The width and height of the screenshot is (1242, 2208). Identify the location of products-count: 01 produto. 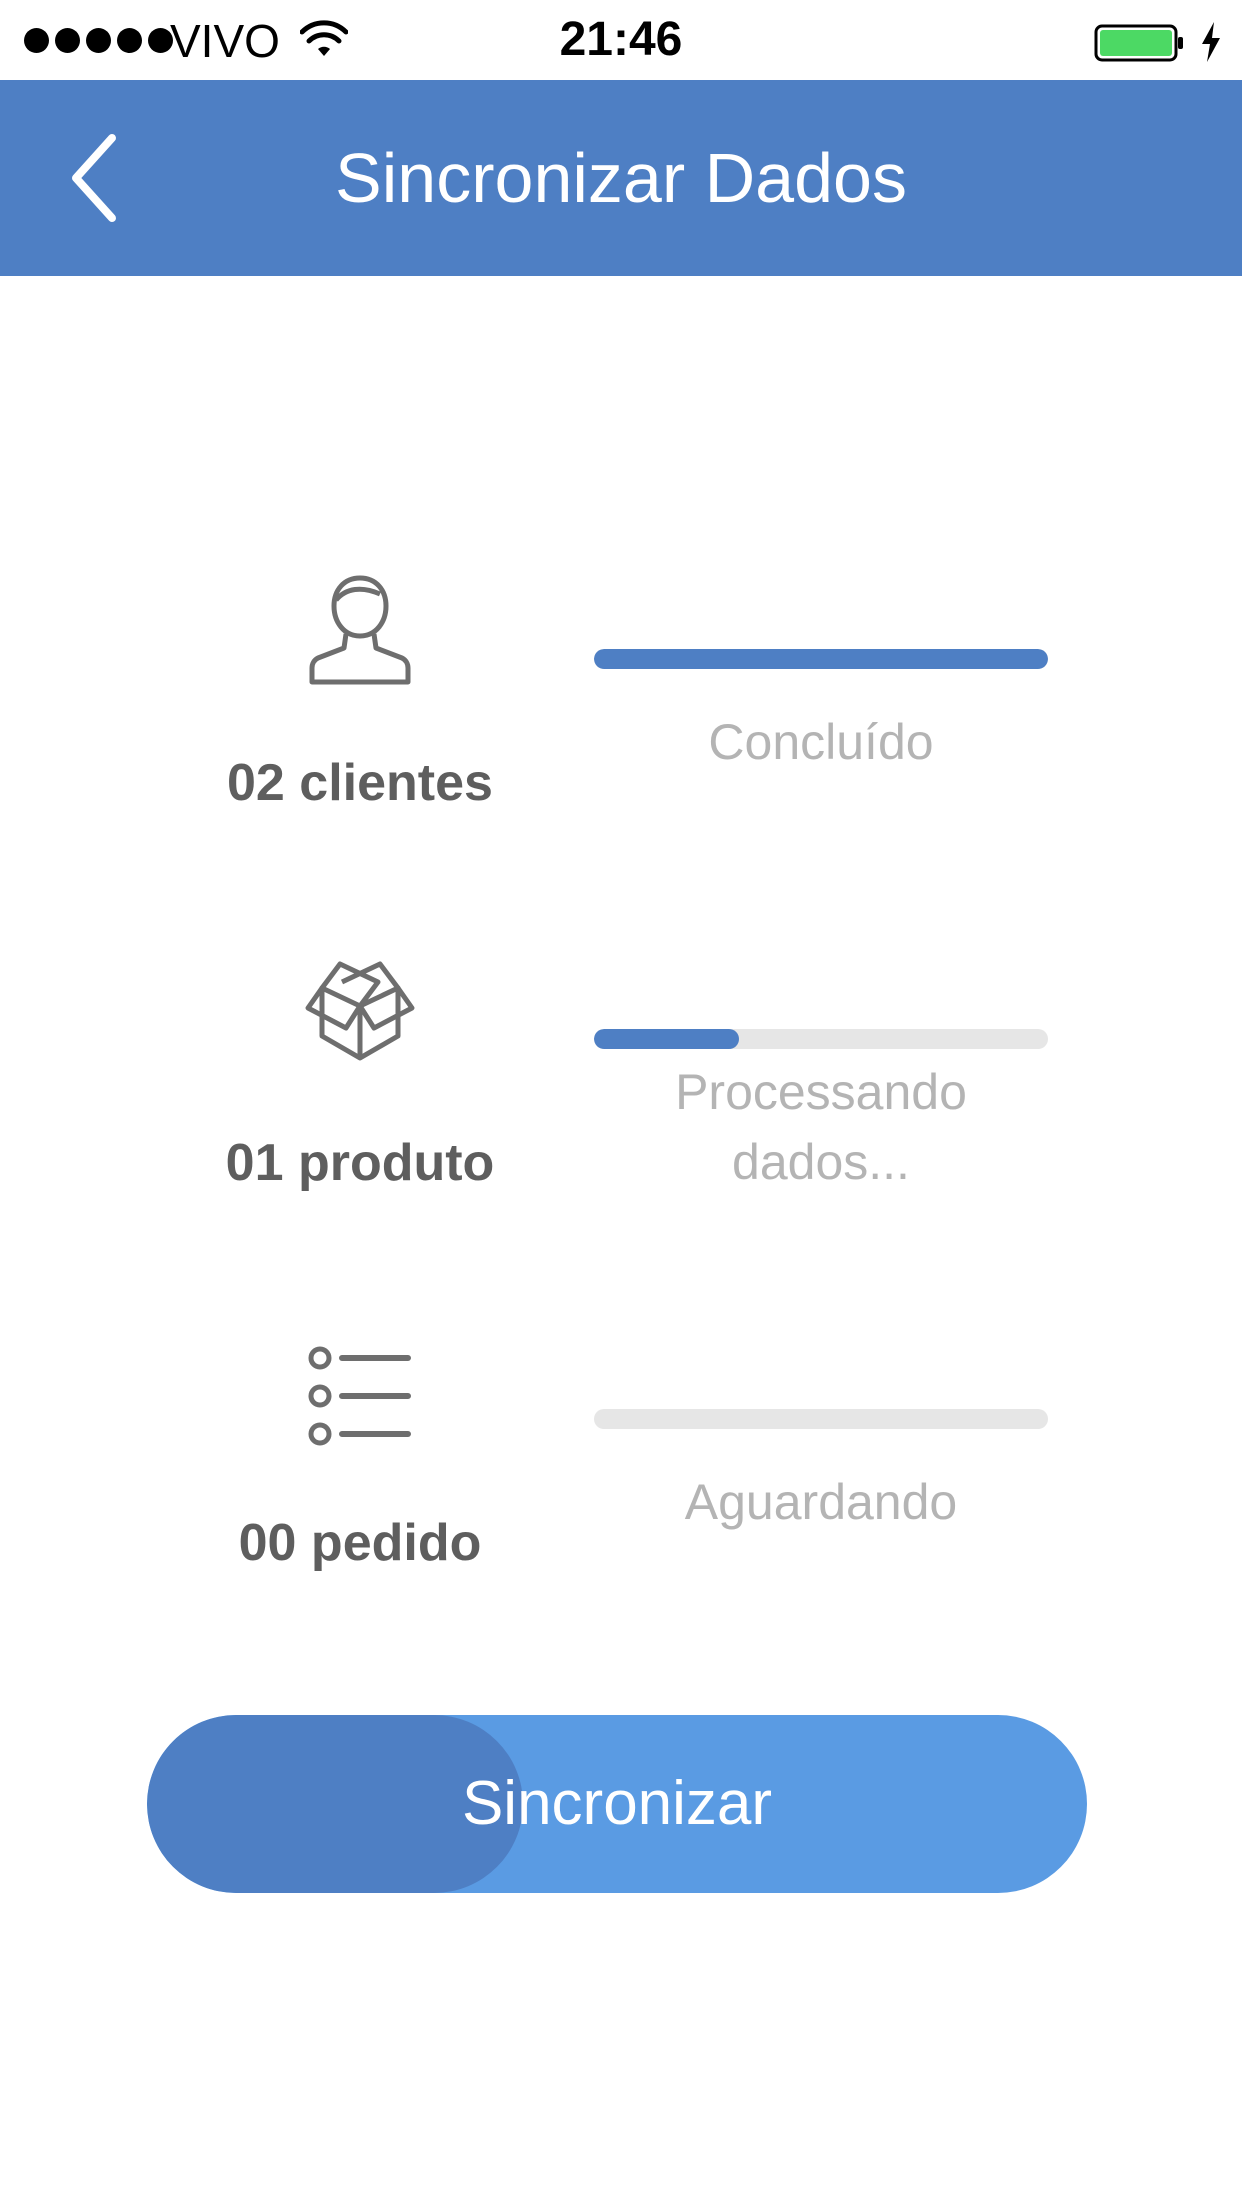
(360, 1163).